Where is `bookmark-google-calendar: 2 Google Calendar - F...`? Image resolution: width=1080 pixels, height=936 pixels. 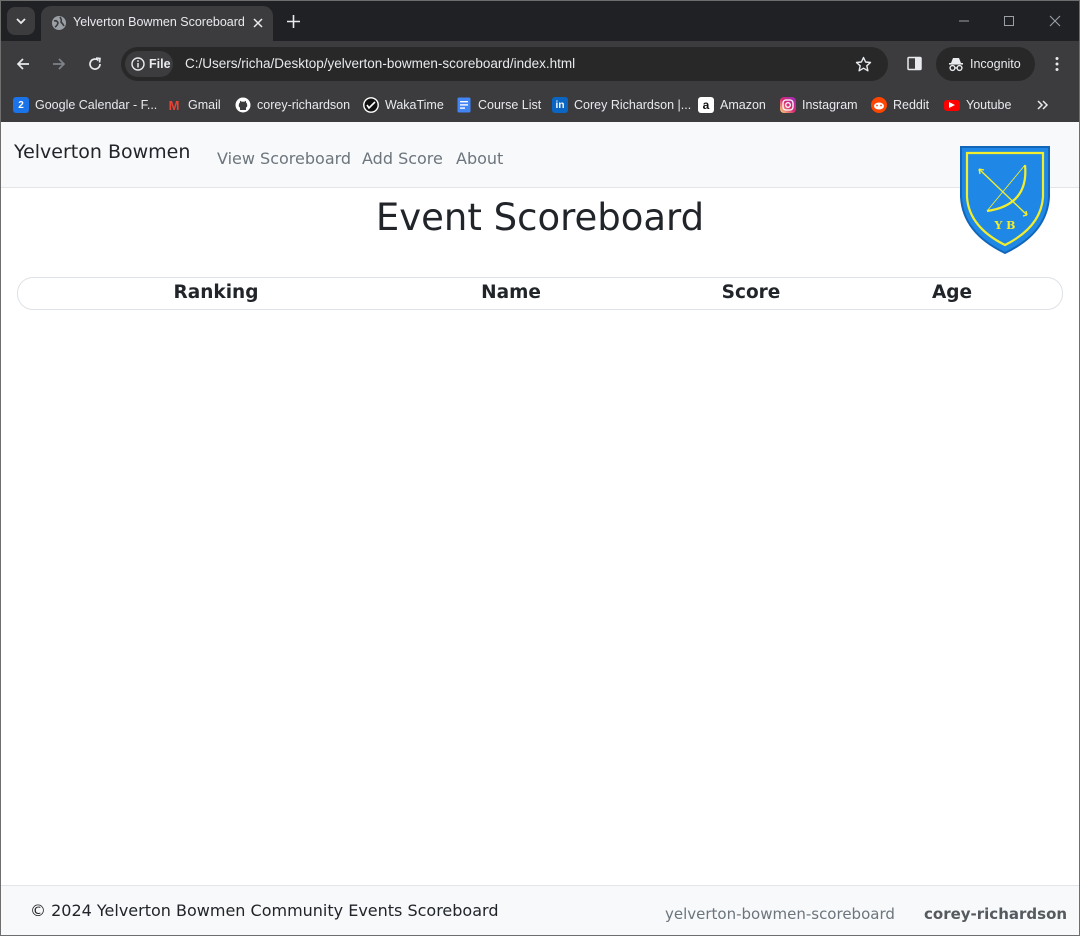
bookmark-google-calendar: 2 Google Calendar - F... is located at coordinates (85, 105).